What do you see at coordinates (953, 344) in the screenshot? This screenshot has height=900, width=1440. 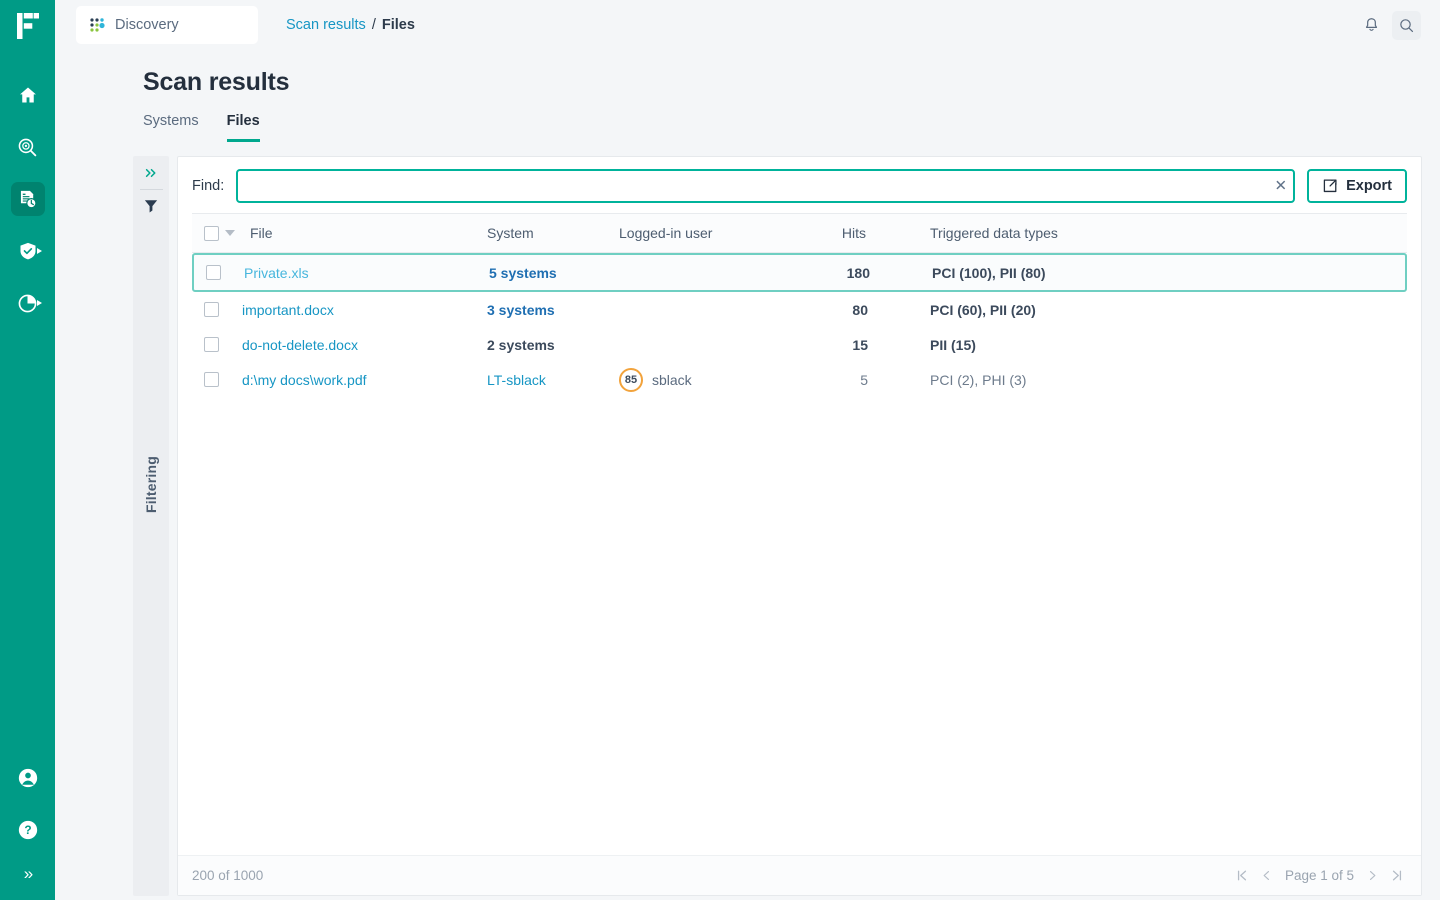 I see `cell-triggered-data-types: PII (15)` at bounding box center [953, 344].